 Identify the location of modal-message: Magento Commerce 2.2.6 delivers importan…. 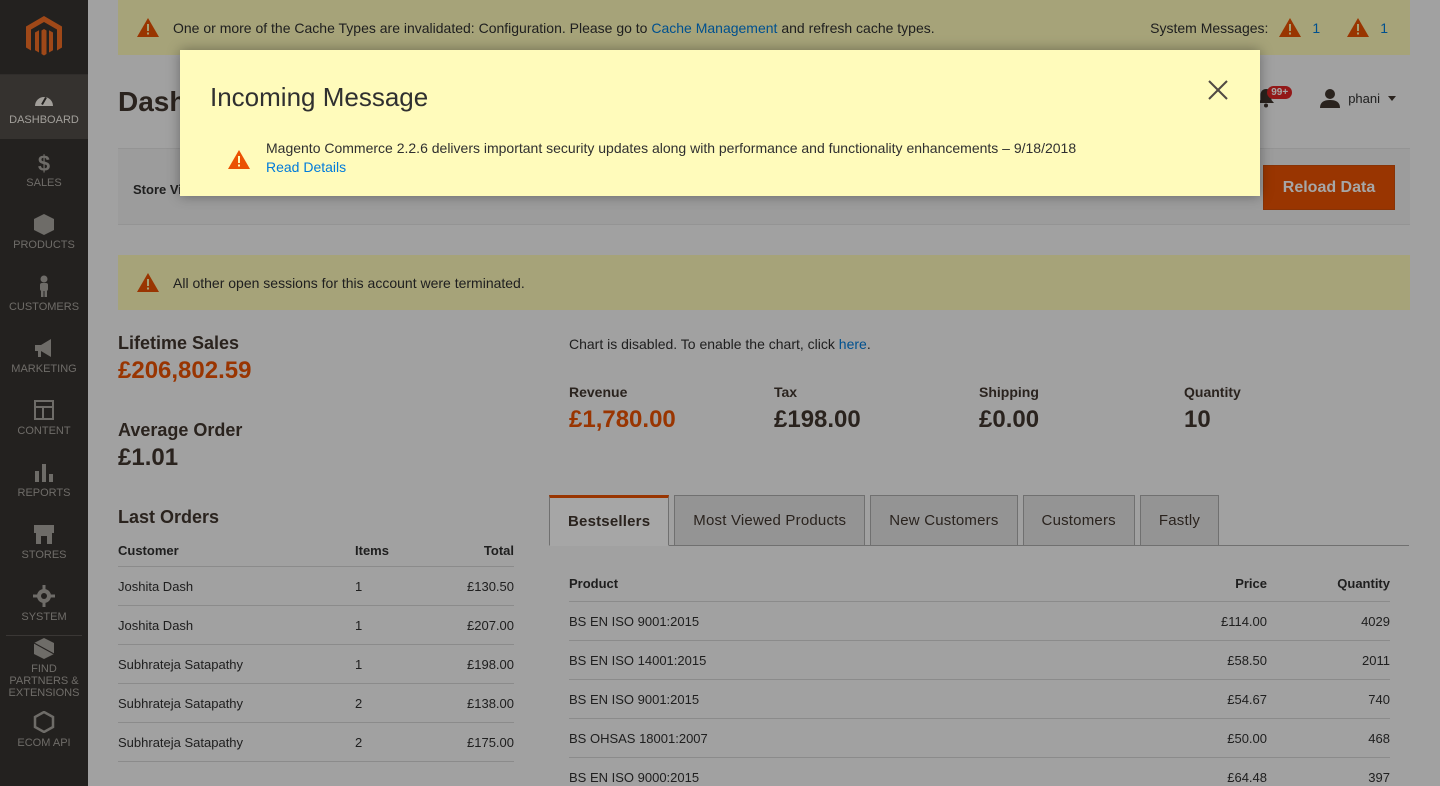
(671, 148).